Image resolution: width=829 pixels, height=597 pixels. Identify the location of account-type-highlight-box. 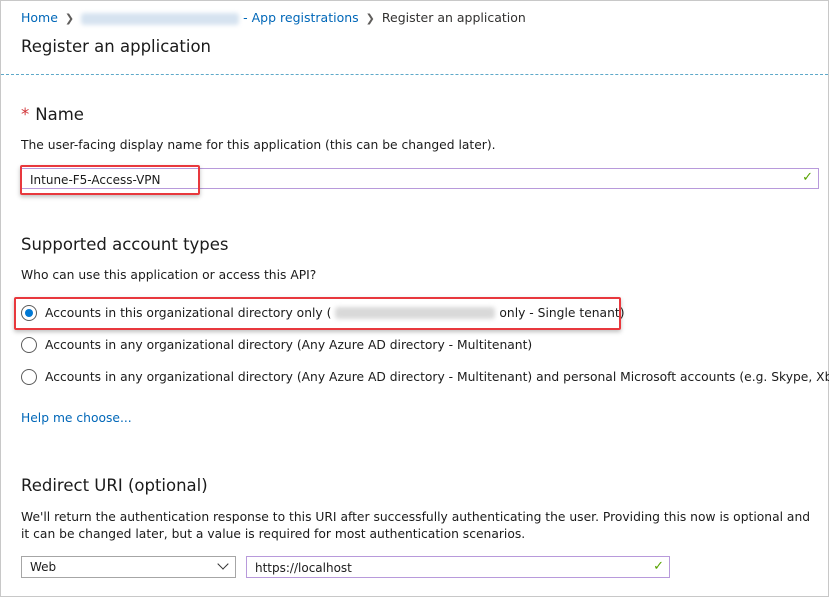
(317, 313).